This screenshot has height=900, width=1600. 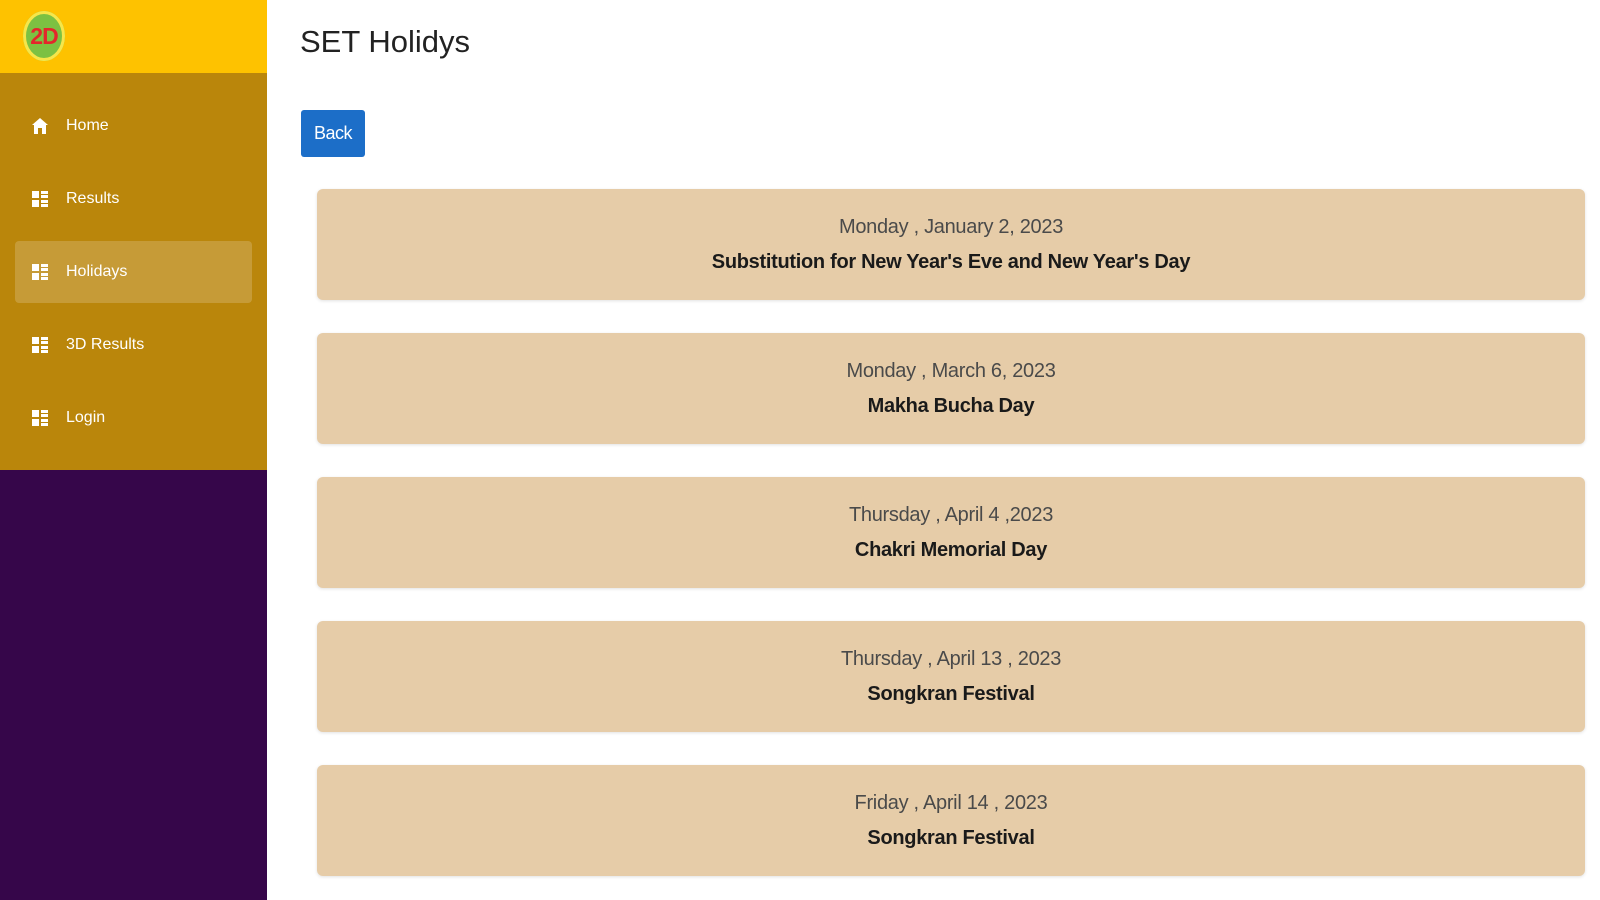 What do you see at coordinates (86, 417) in the screenshot?
I see `sidebar-item-label: Login` at bounding box center [86, 417].